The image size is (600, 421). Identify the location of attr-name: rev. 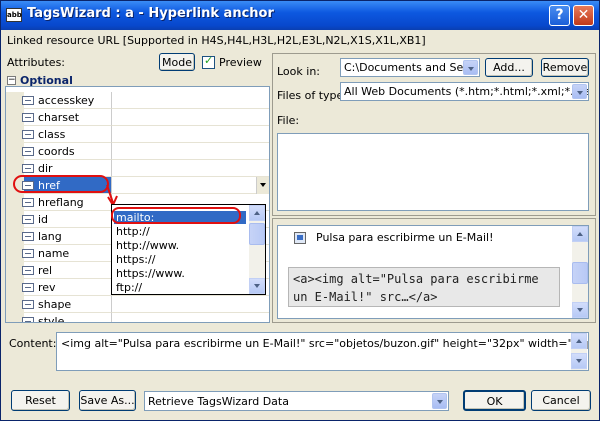
(47, 287).